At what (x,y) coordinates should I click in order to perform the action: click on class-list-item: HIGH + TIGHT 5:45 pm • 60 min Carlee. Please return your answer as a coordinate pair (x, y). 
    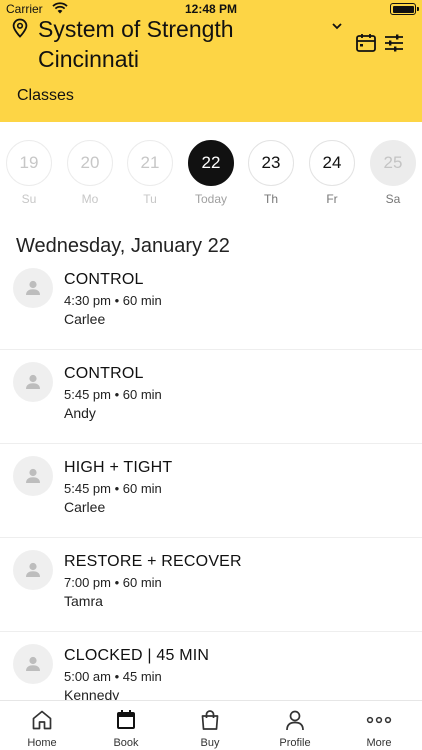
    Looking at the image, I should click on (211, 491).